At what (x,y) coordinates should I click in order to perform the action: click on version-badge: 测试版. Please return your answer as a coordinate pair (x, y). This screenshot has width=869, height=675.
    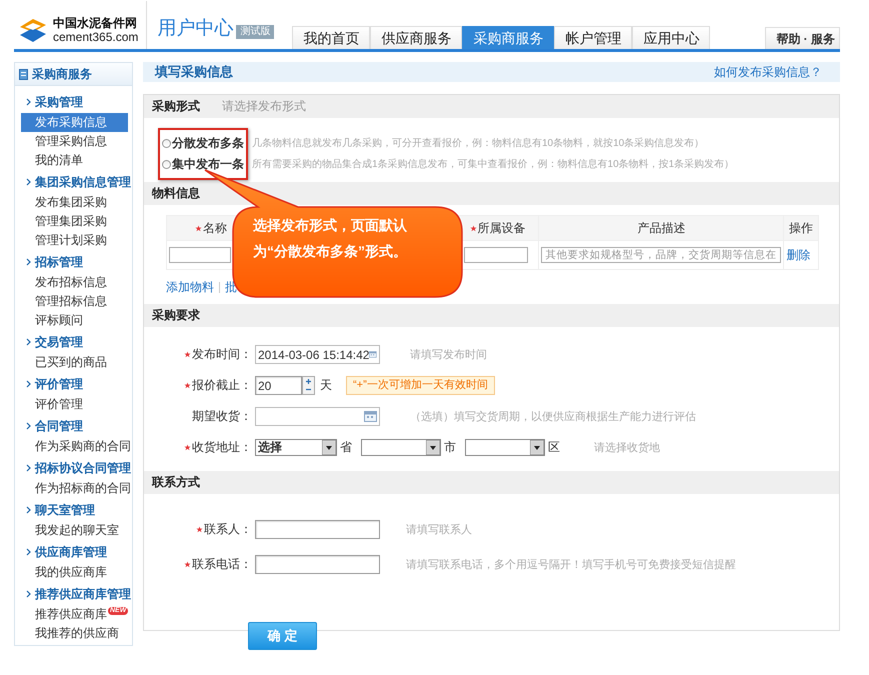
    Looking at the image, I should click on (255, 32).